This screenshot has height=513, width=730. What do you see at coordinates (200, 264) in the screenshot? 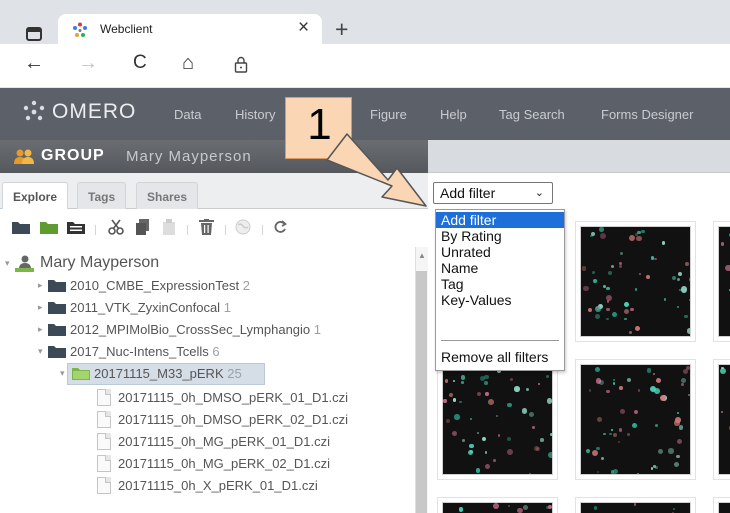
I see `tree-root-user: ▾ Mary Mayperson` at bounding box center [200, 264].